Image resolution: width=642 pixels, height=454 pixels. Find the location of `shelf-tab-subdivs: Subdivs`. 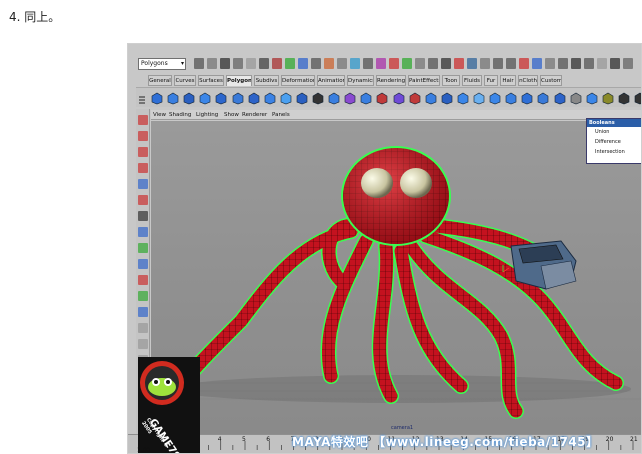

shelf-tab-subdivs: Subdivs is located at coordinates (266, 80).